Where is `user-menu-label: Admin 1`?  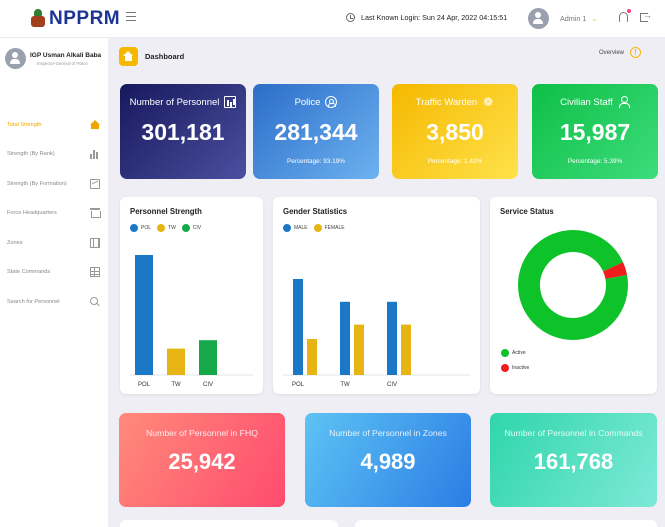 user-menu-label: Admin 1 is located at coordinates (573, 18).